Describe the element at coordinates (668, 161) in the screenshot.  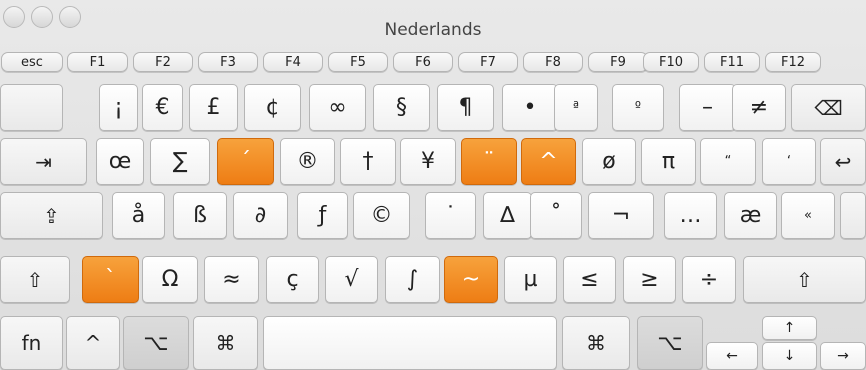
I see `key-p: π` at that location.